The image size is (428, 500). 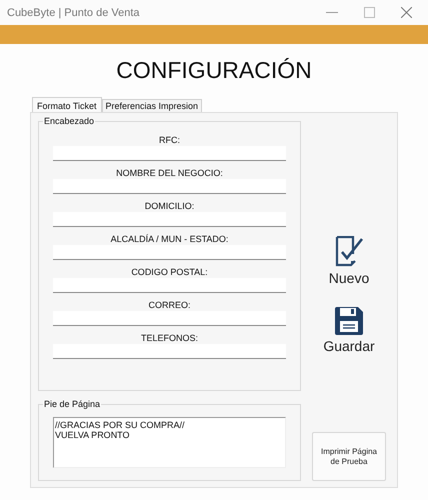 I want to click on group-title: Encabezado, so click(x=69, y=121).